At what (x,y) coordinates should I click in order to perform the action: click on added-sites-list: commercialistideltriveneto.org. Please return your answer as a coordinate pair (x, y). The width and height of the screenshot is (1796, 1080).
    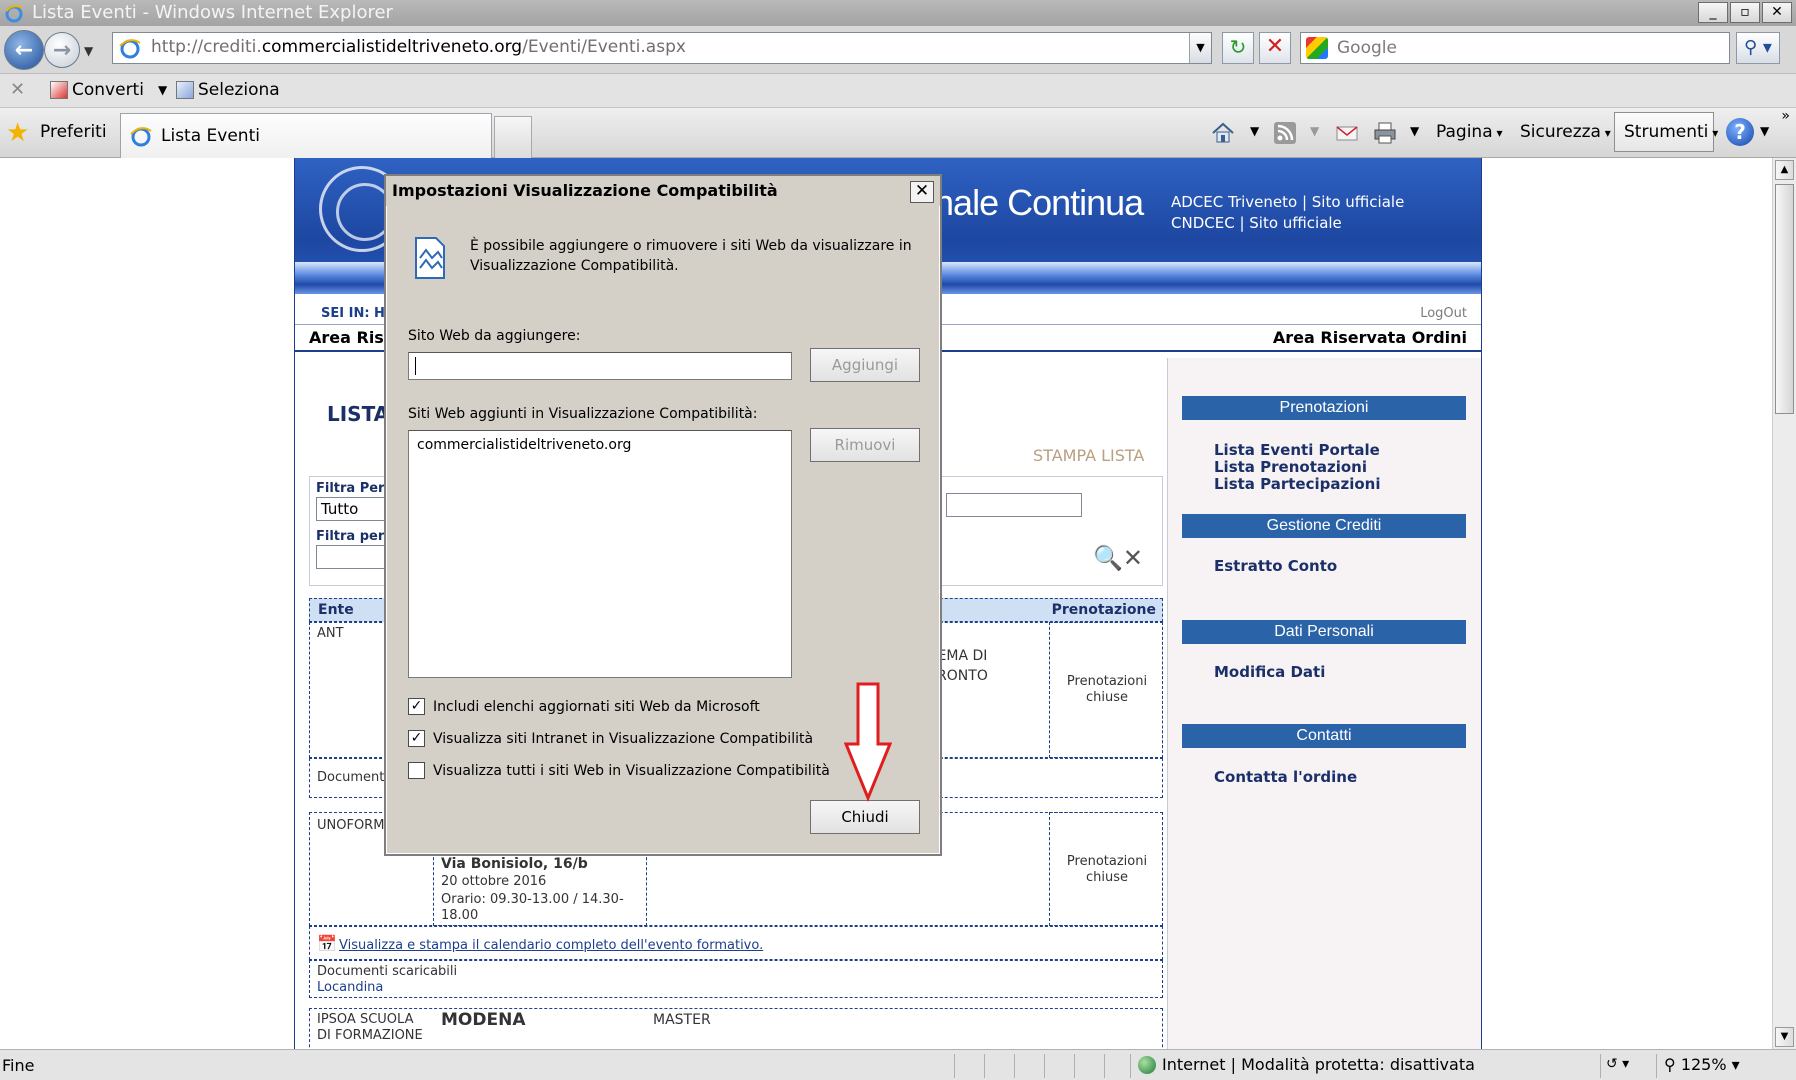
    Looking at the image, I should click on (600, 554).